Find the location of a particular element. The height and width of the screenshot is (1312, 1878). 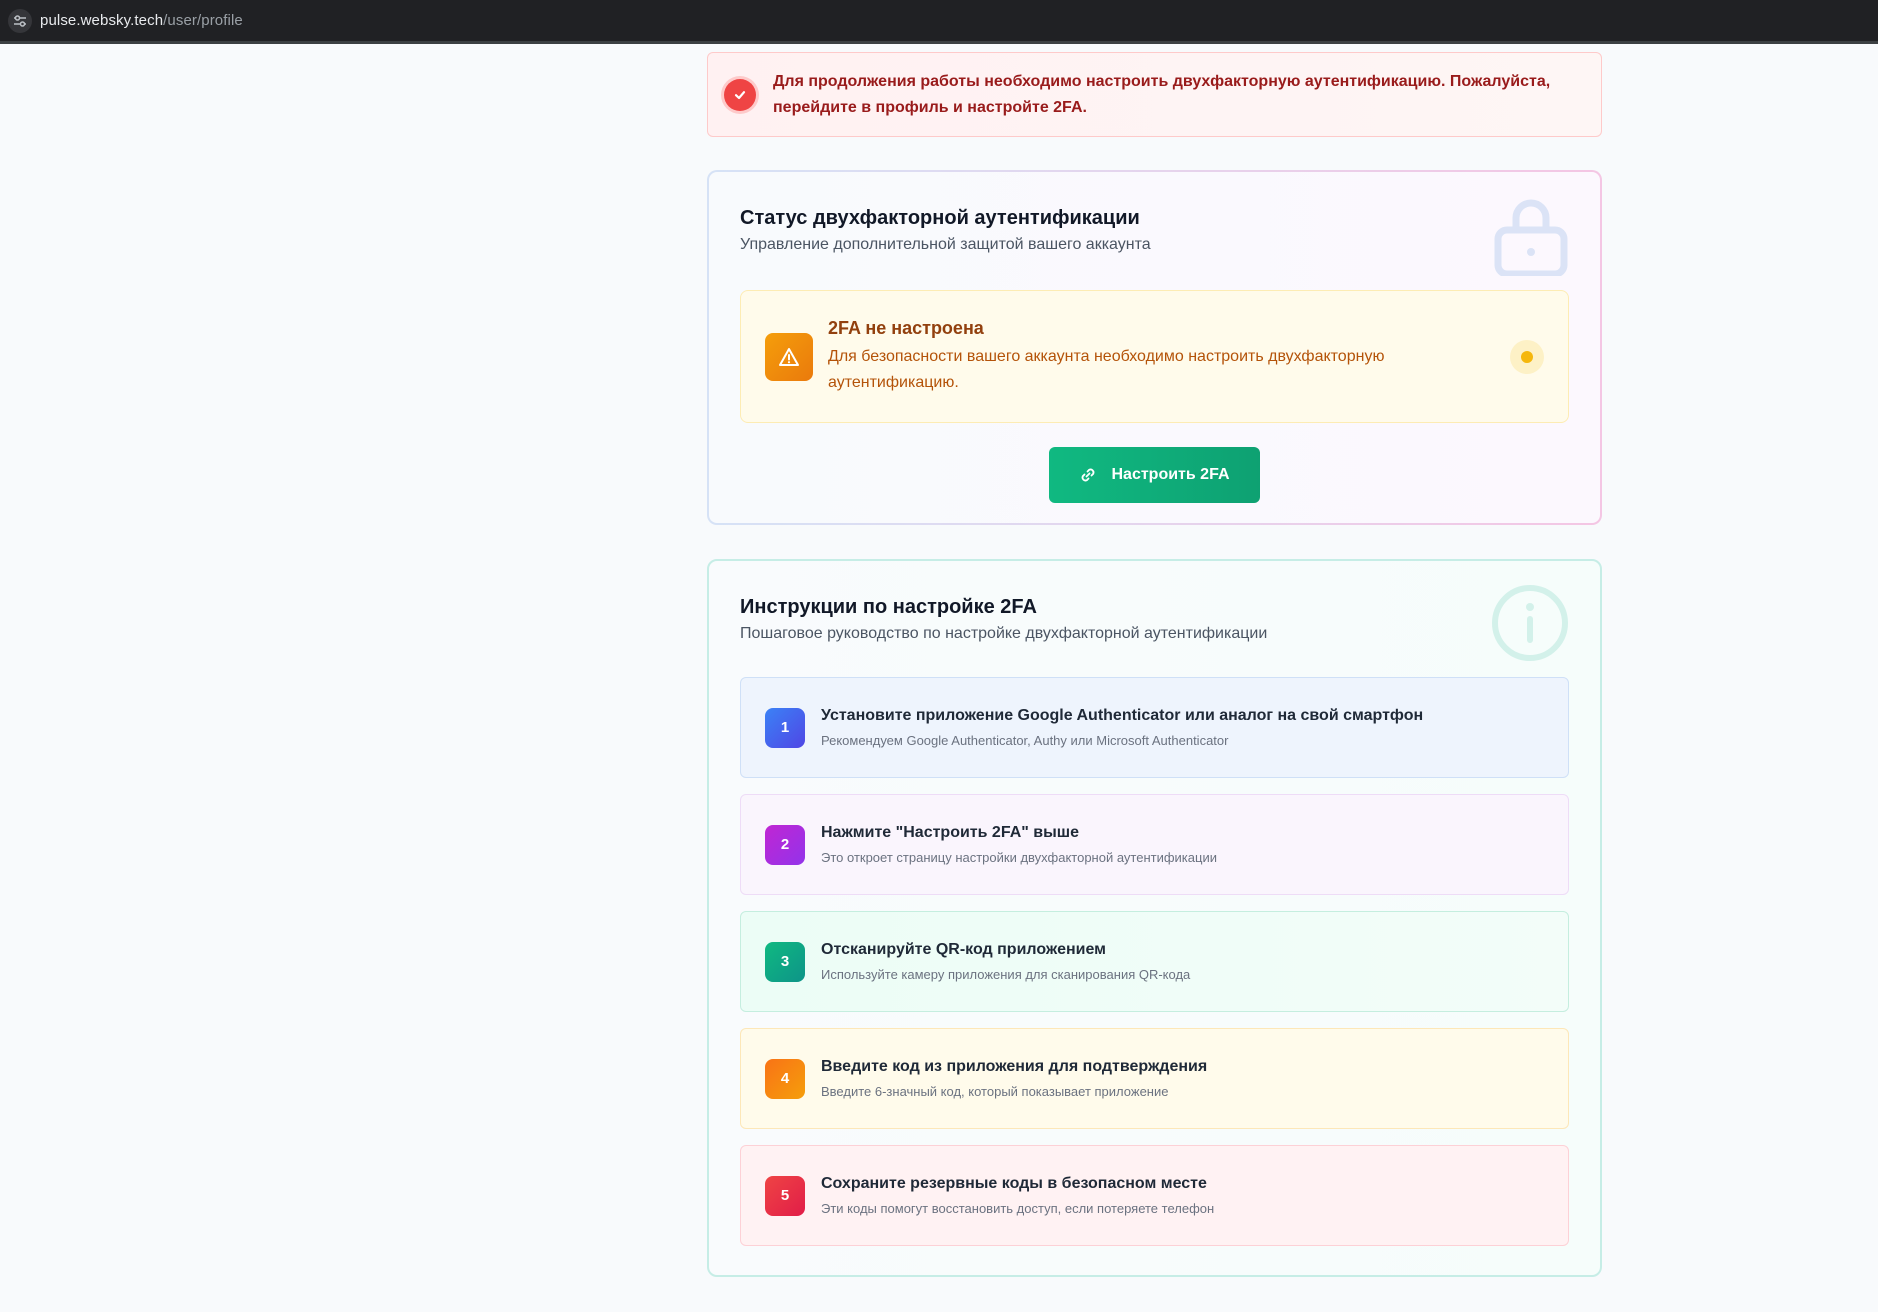

lock-icon is located at coordinates (1531, 237).